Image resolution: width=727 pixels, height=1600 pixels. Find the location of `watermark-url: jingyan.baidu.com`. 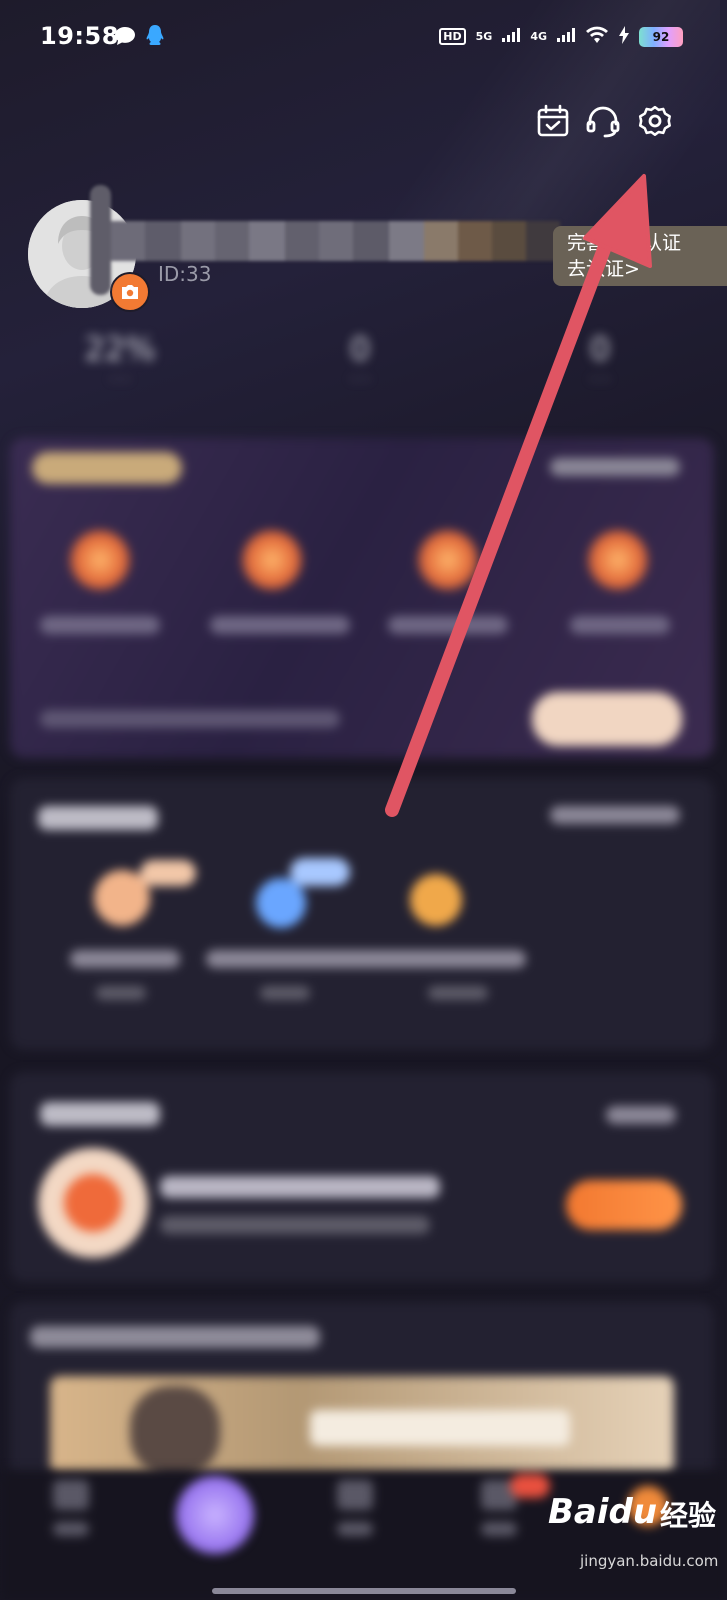

watermark-url: jingyan.baidu.com is located at coordinates (649, 1561).